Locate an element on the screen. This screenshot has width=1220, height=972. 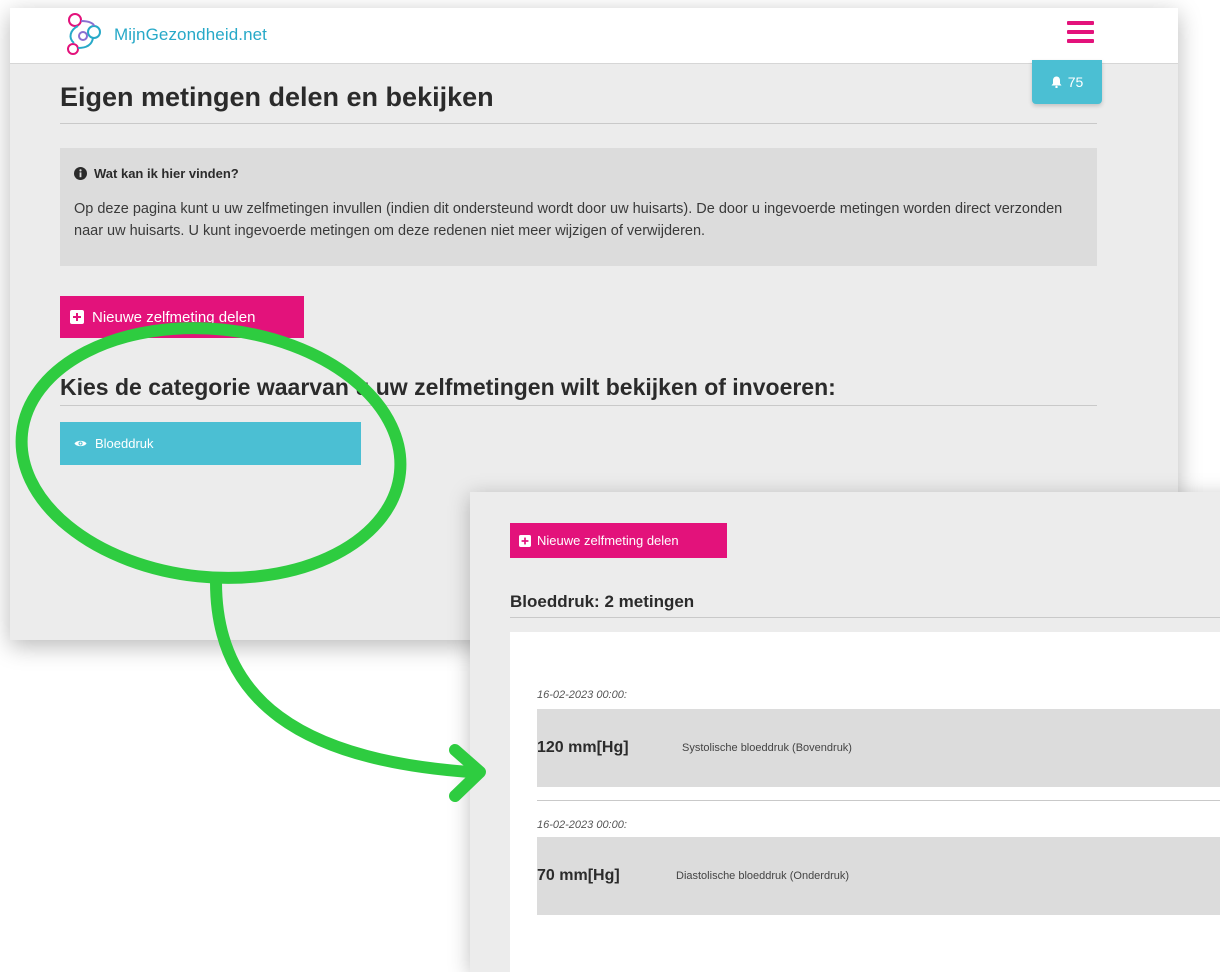
category-divider is located at coordinates (578, 405).